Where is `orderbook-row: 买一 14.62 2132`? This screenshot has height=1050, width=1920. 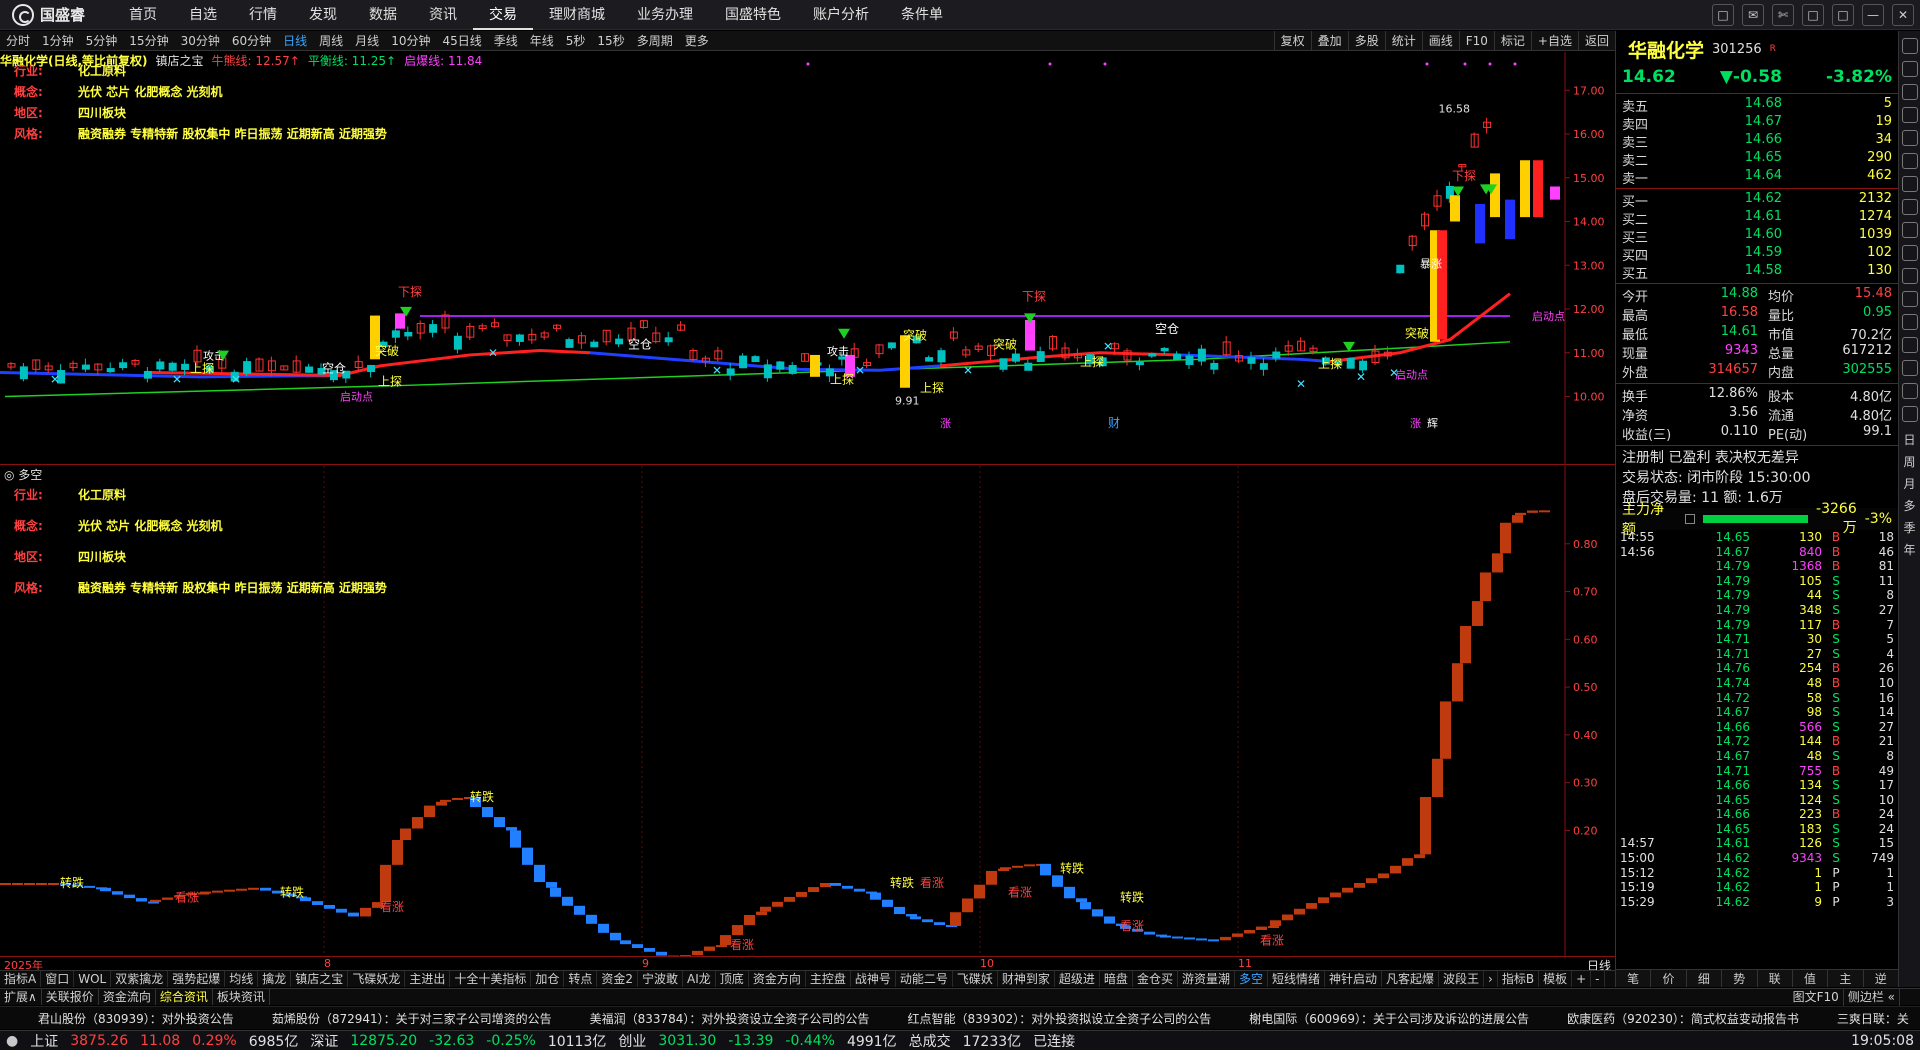
orderbook-row: 买一 14.62 2132 is located at coordinates (1757, 200).